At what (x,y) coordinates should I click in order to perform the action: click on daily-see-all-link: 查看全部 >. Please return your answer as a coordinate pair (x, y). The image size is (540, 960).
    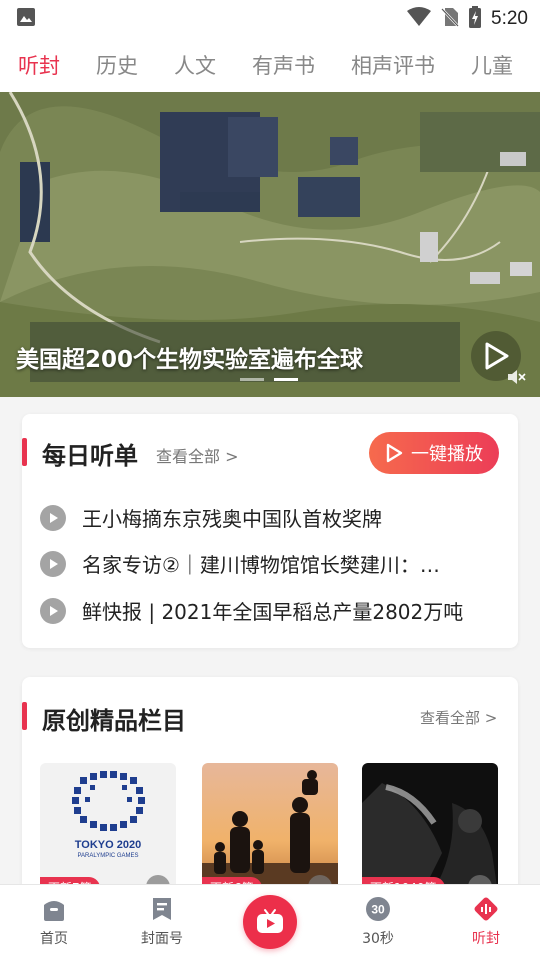
    Looking at the image, I should click on (197, 455).